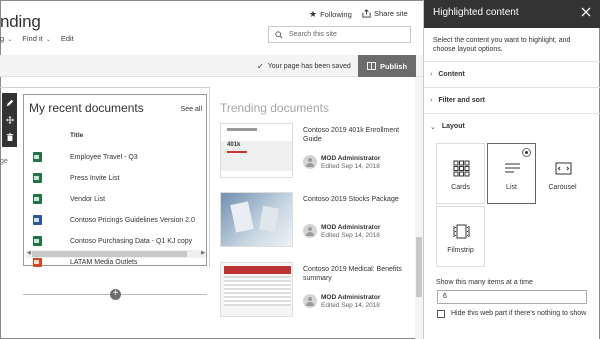  I want to click on see-all-link: See all, so click(191, 109).